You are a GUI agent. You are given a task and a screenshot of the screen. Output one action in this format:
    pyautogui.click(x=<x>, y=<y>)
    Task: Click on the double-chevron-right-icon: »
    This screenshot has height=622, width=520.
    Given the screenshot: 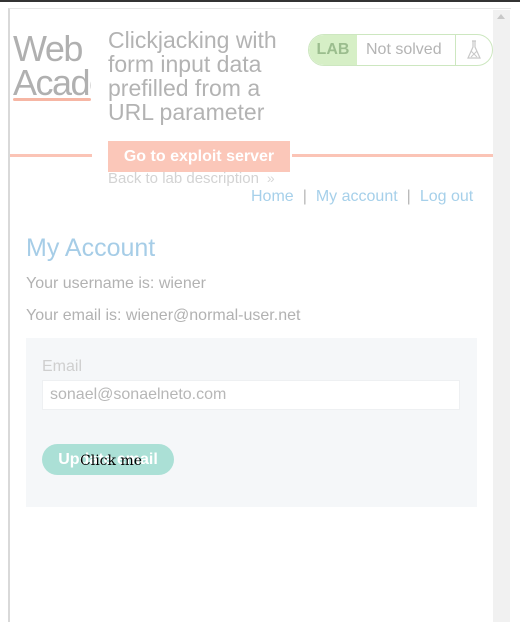 What is the action you would take?
    pyautogui.click(x=270, y=178)
    